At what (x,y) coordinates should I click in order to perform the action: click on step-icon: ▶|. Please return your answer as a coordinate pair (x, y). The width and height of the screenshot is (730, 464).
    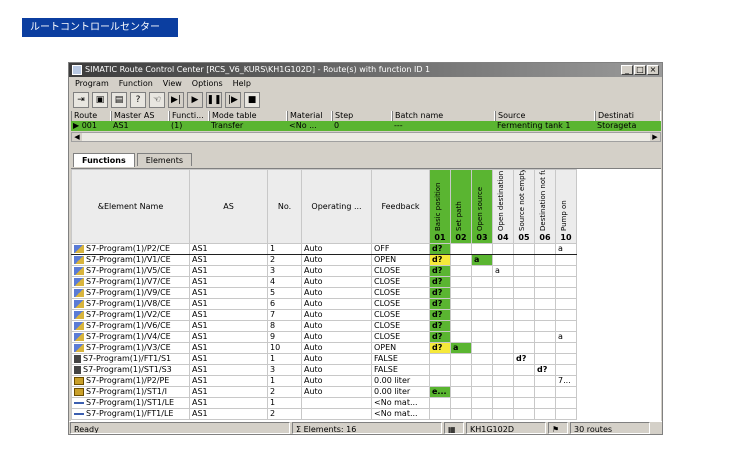
    Looking at the image, I should click on (176, 100).